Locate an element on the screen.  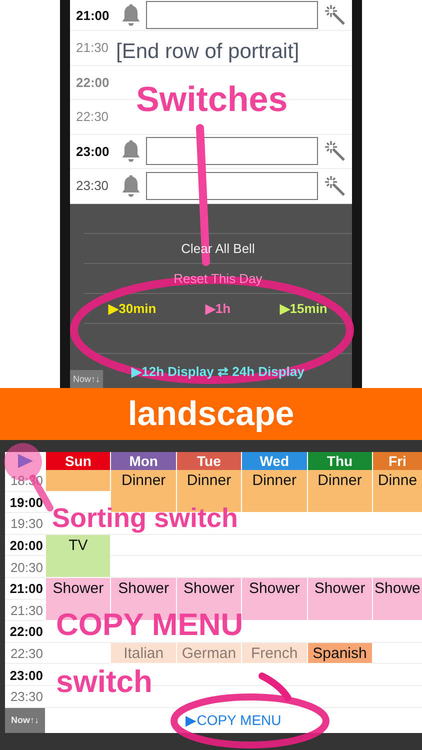
copy-menu-link: ▶COPY MENU is located at coordinates (234, 720).